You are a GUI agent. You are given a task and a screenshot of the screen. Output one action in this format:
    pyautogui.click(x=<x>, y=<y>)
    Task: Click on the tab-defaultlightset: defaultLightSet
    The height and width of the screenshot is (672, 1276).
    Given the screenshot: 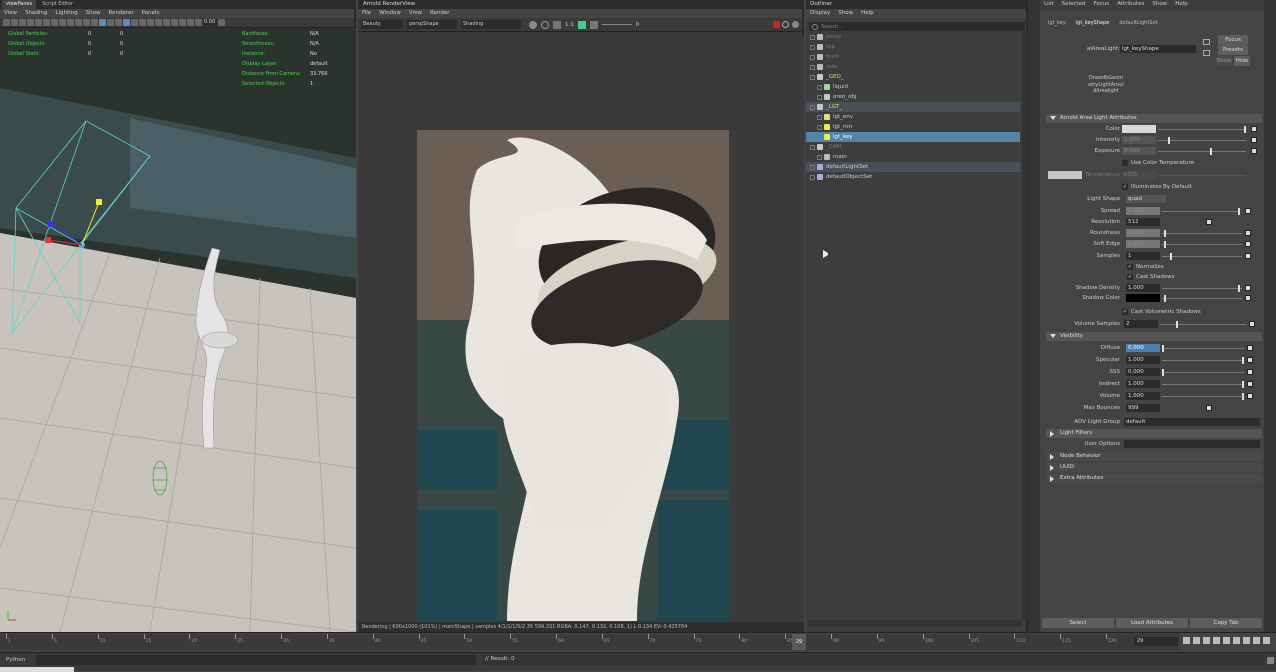 What is the action you would take?
    pyautogui.click(x=1138, y=23)
    